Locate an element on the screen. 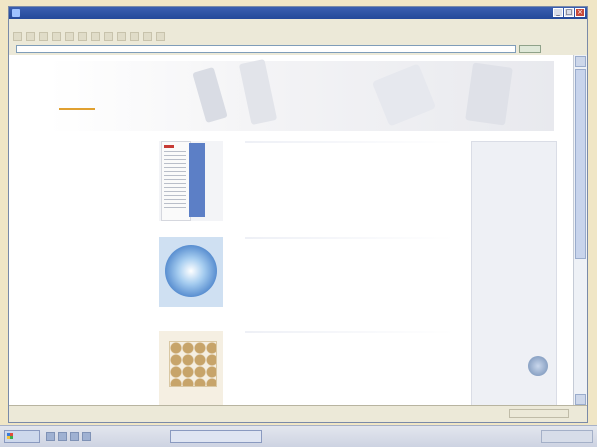 This screenshot has height=447, width=597. scroll-up-button is located at coordinates (580, 61).